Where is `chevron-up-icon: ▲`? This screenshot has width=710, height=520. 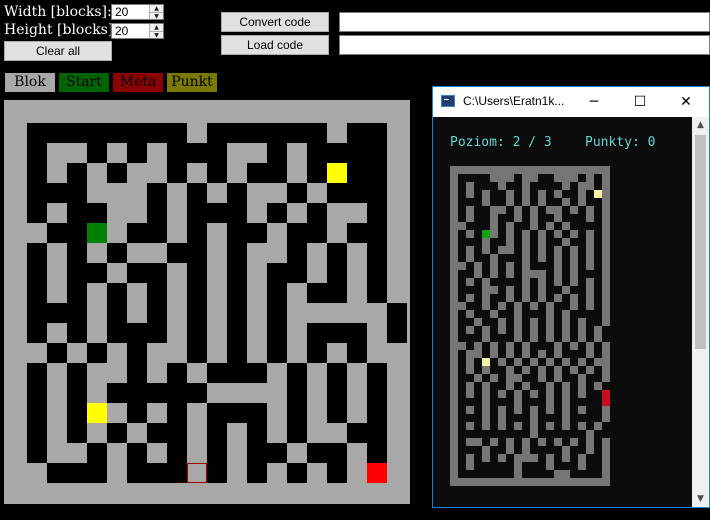 chevron-up-icon: ▲ is located at coordinates (156, 27).